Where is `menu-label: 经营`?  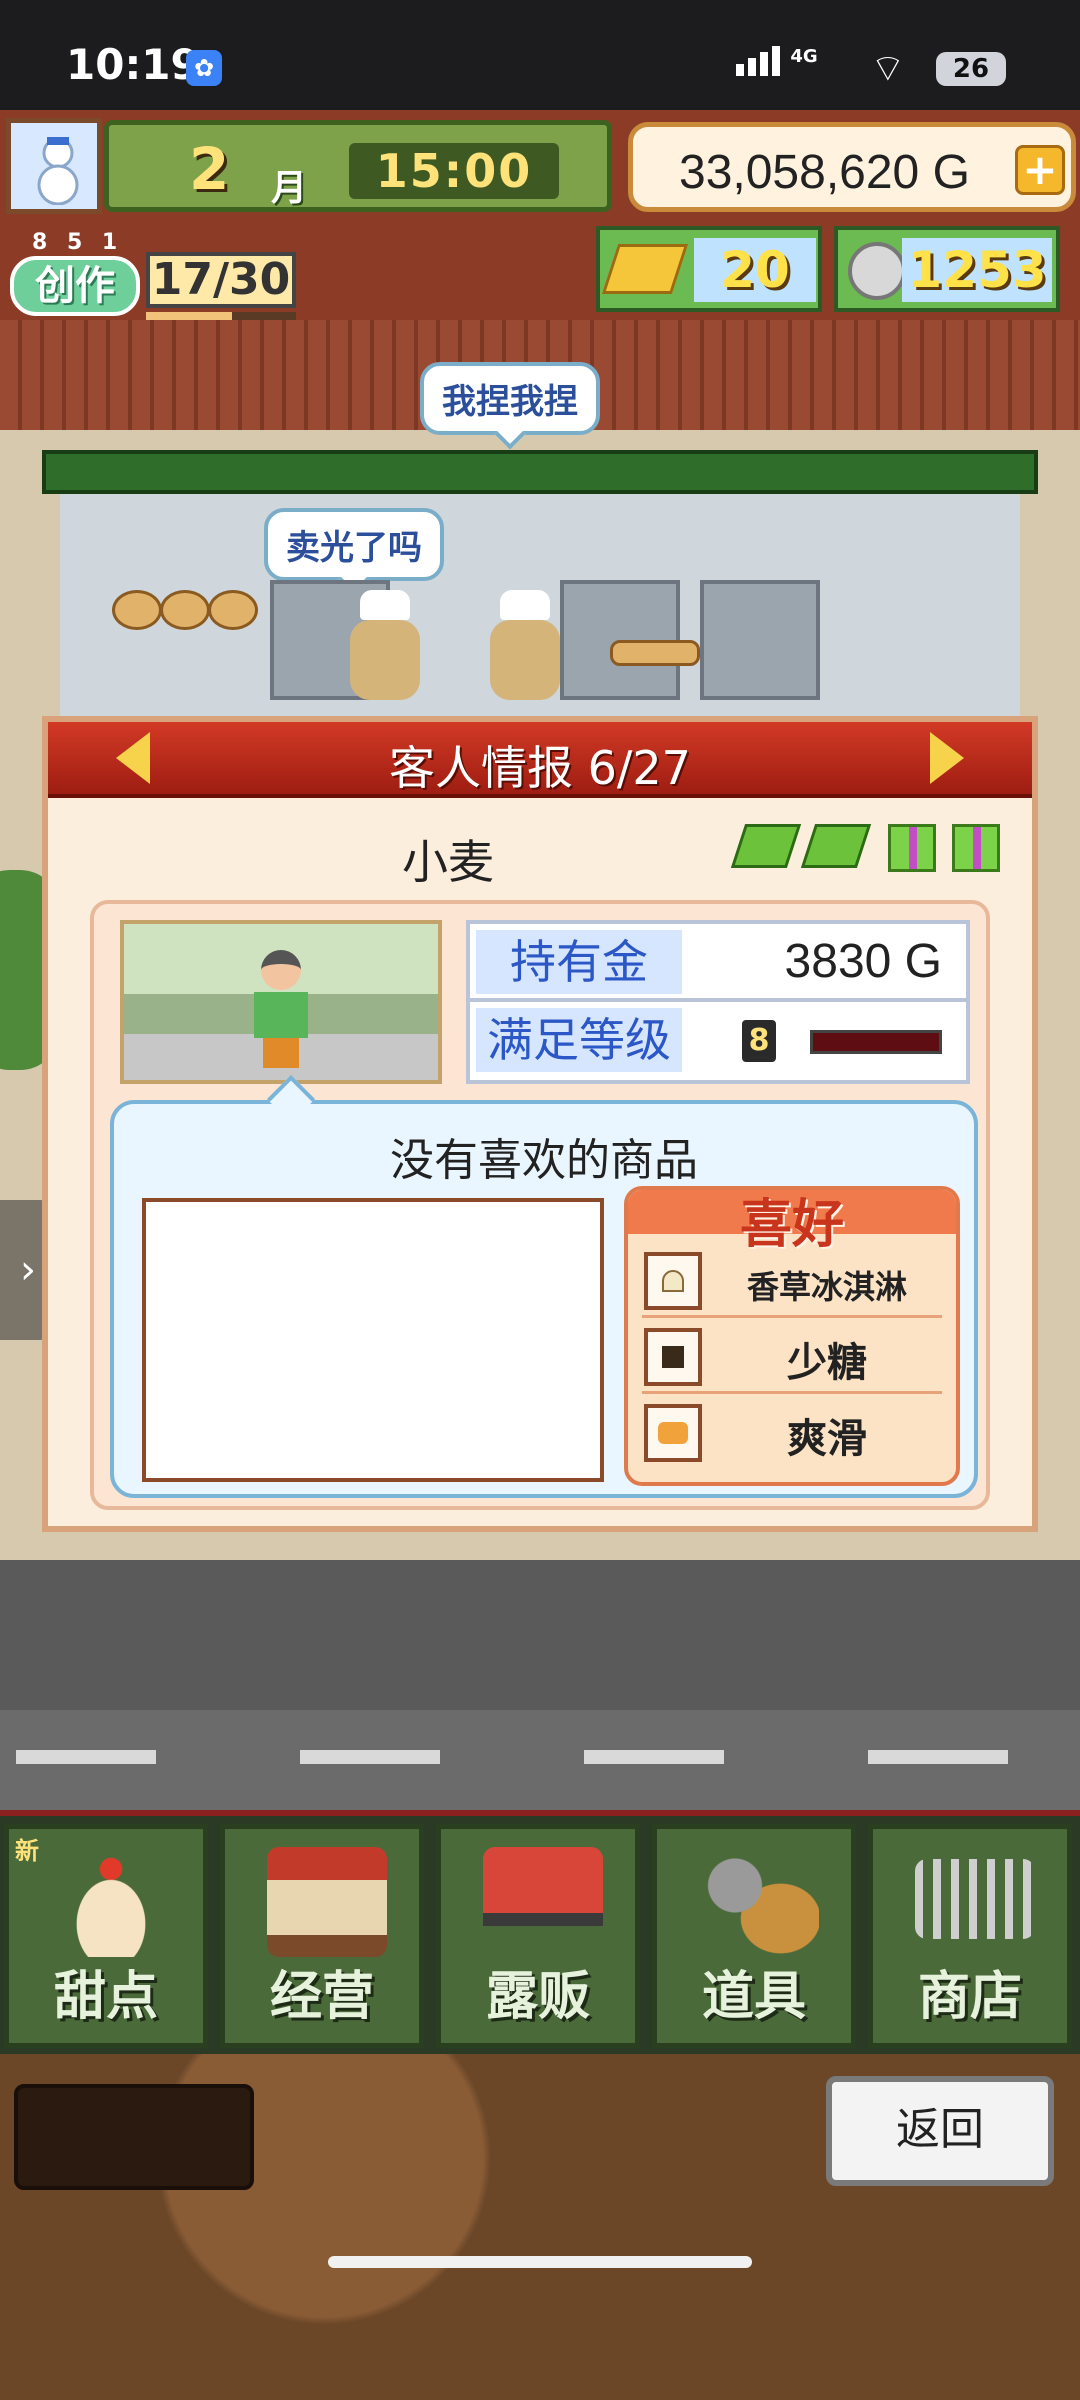
menu-label: 经营 is located at coordinates (321, 1997).